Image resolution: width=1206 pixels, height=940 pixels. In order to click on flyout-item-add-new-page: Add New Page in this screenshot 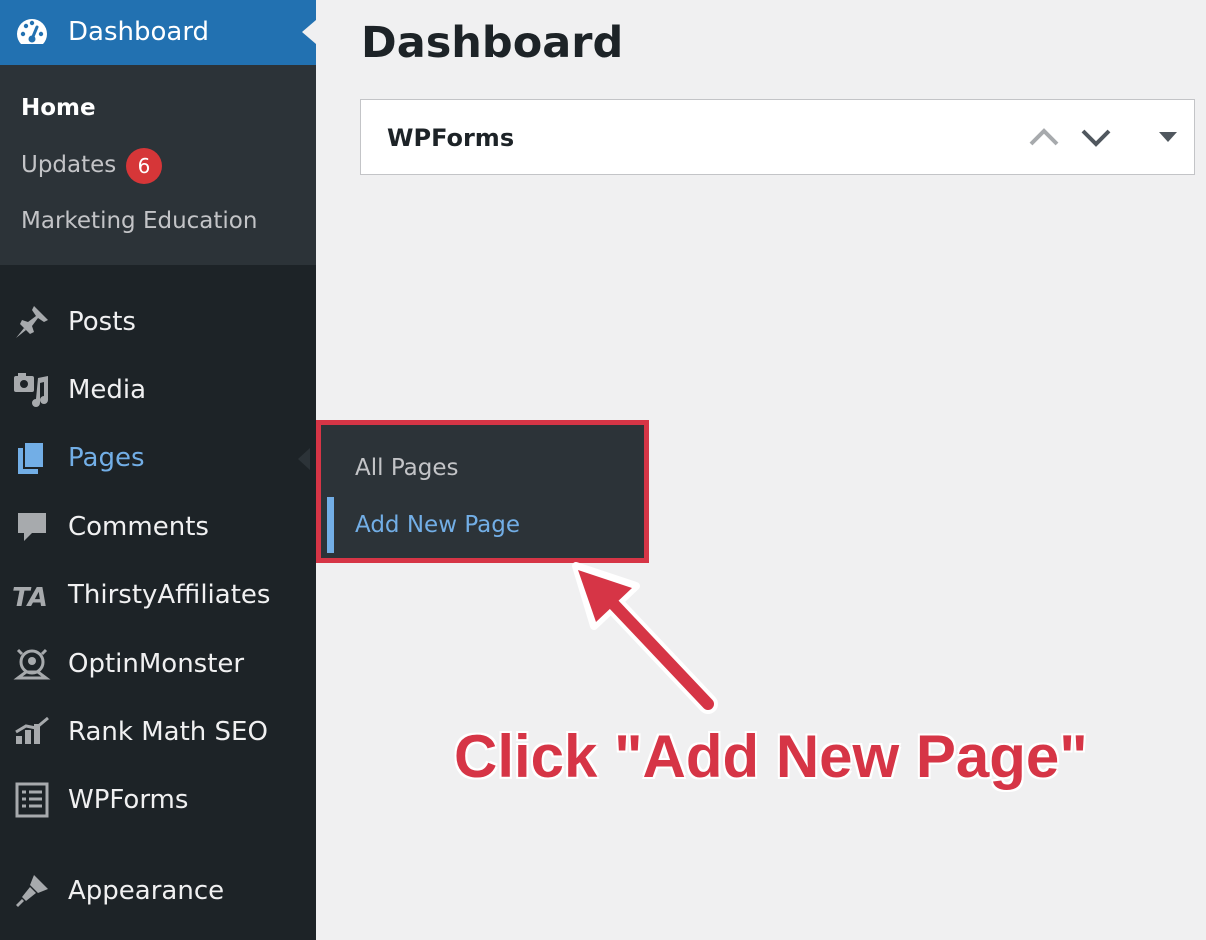, I will do `click(437, 525)`.